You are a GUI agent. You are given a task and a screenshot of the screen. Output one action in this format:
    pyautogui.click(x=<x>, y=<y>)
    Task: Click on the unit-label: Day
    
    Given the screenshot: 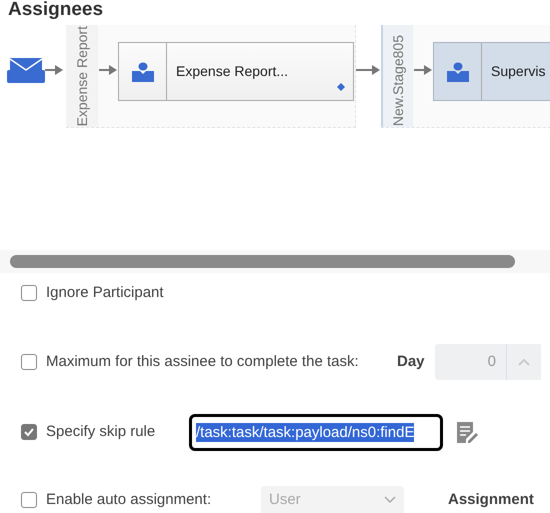 What is the action you would take?
    pyautogui.click(x=411, y=362)
    